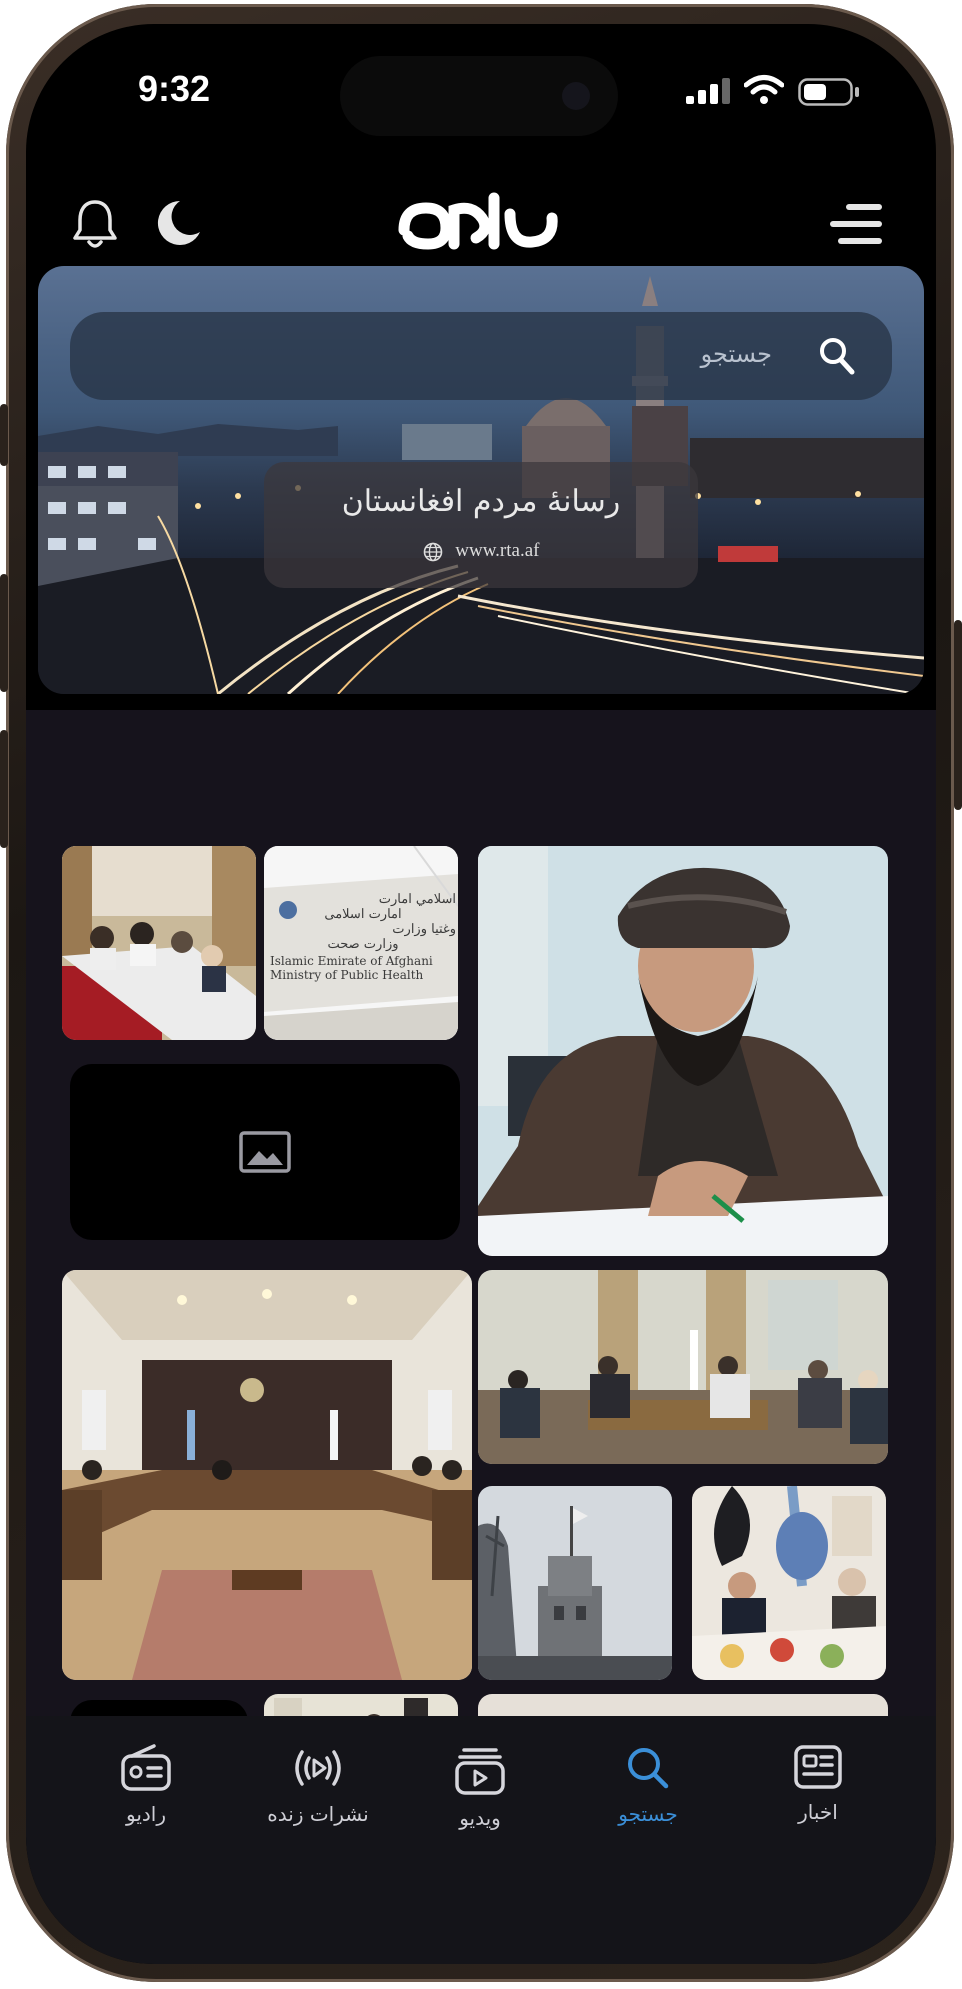 The image size is (962, 1989). I want to click on status-bar: 9:32, so click(481, 84).